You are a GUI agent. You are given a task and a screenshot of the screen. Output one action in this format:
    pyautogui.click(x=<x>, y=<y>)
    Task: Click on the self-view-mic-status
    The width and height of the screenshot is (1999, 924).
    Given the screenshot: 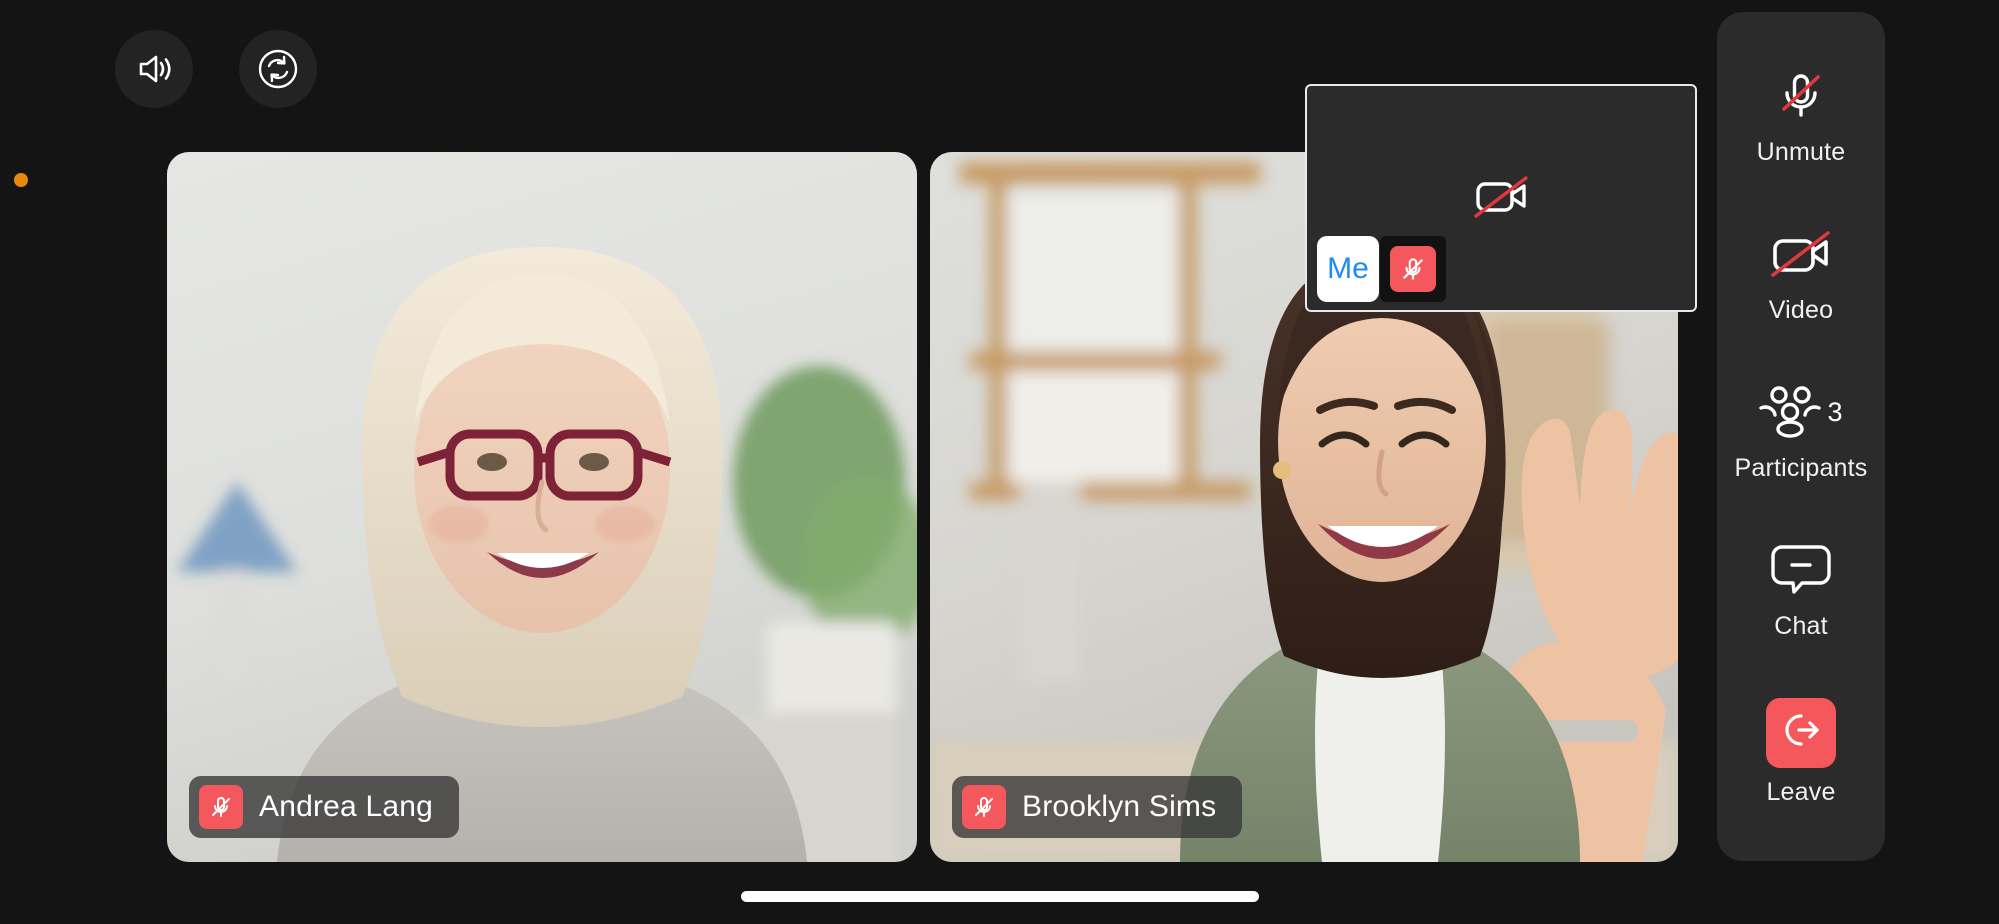 What is the action you would take?
    pyautogui.click(x=1413, y=269)
    